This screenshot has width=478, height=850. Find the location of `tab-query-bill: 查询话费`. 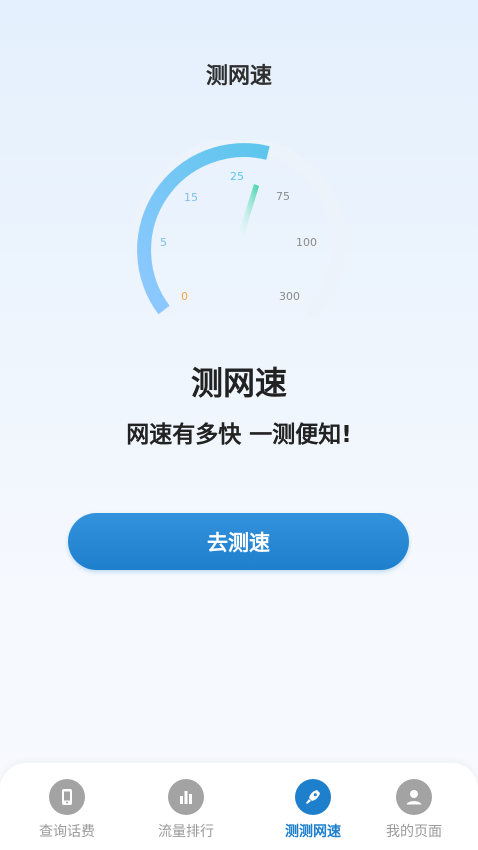

tab-query-bill: 查询话费 is located at coordinates (67, 811).